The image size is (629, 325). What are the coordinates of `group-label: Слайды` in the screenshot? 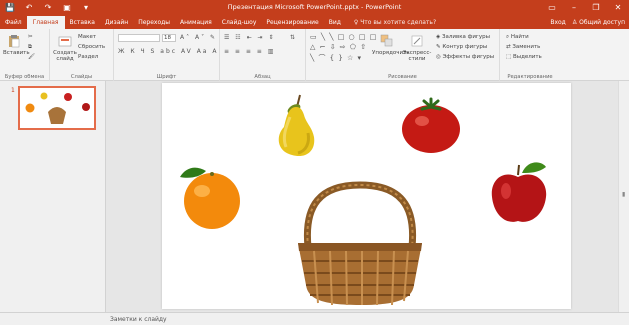 It's located at (81, 77).